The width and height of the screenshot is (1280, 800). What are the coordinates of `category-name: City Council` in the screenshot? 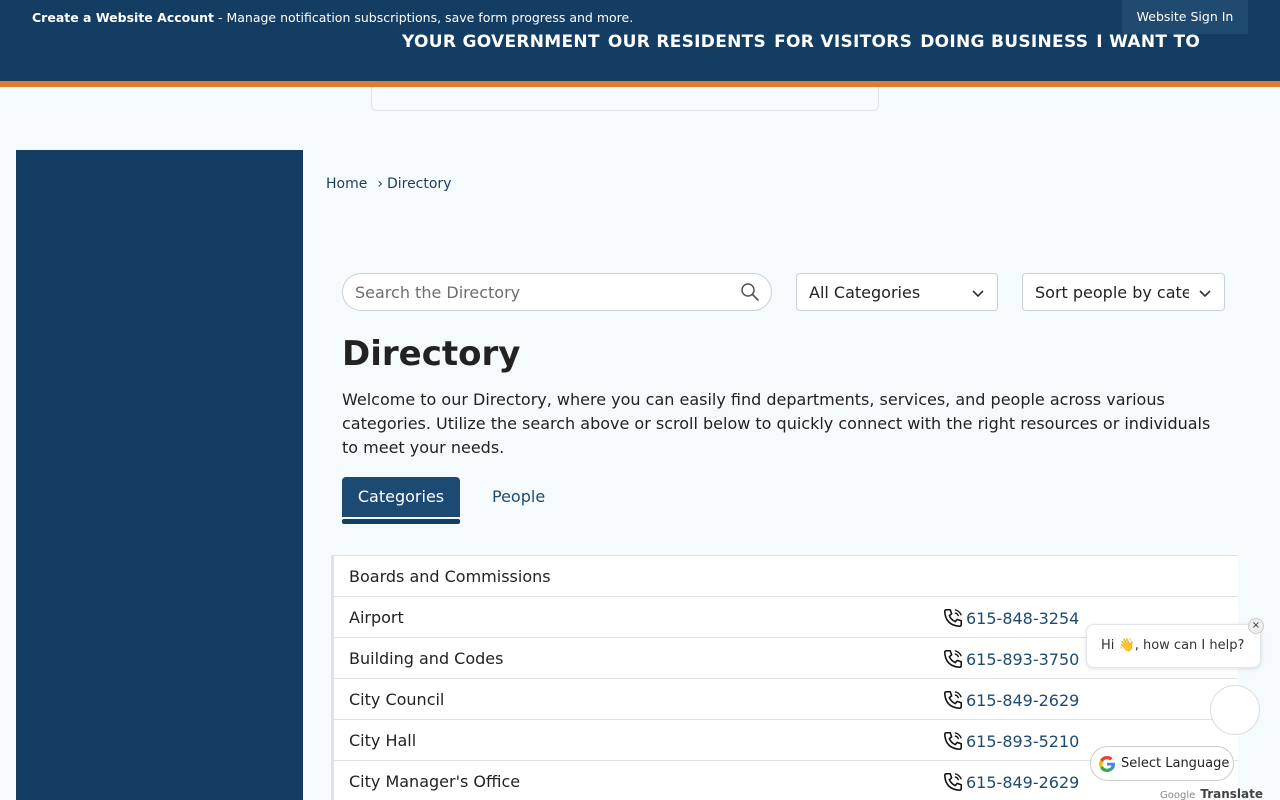 It's located at (396, 699).